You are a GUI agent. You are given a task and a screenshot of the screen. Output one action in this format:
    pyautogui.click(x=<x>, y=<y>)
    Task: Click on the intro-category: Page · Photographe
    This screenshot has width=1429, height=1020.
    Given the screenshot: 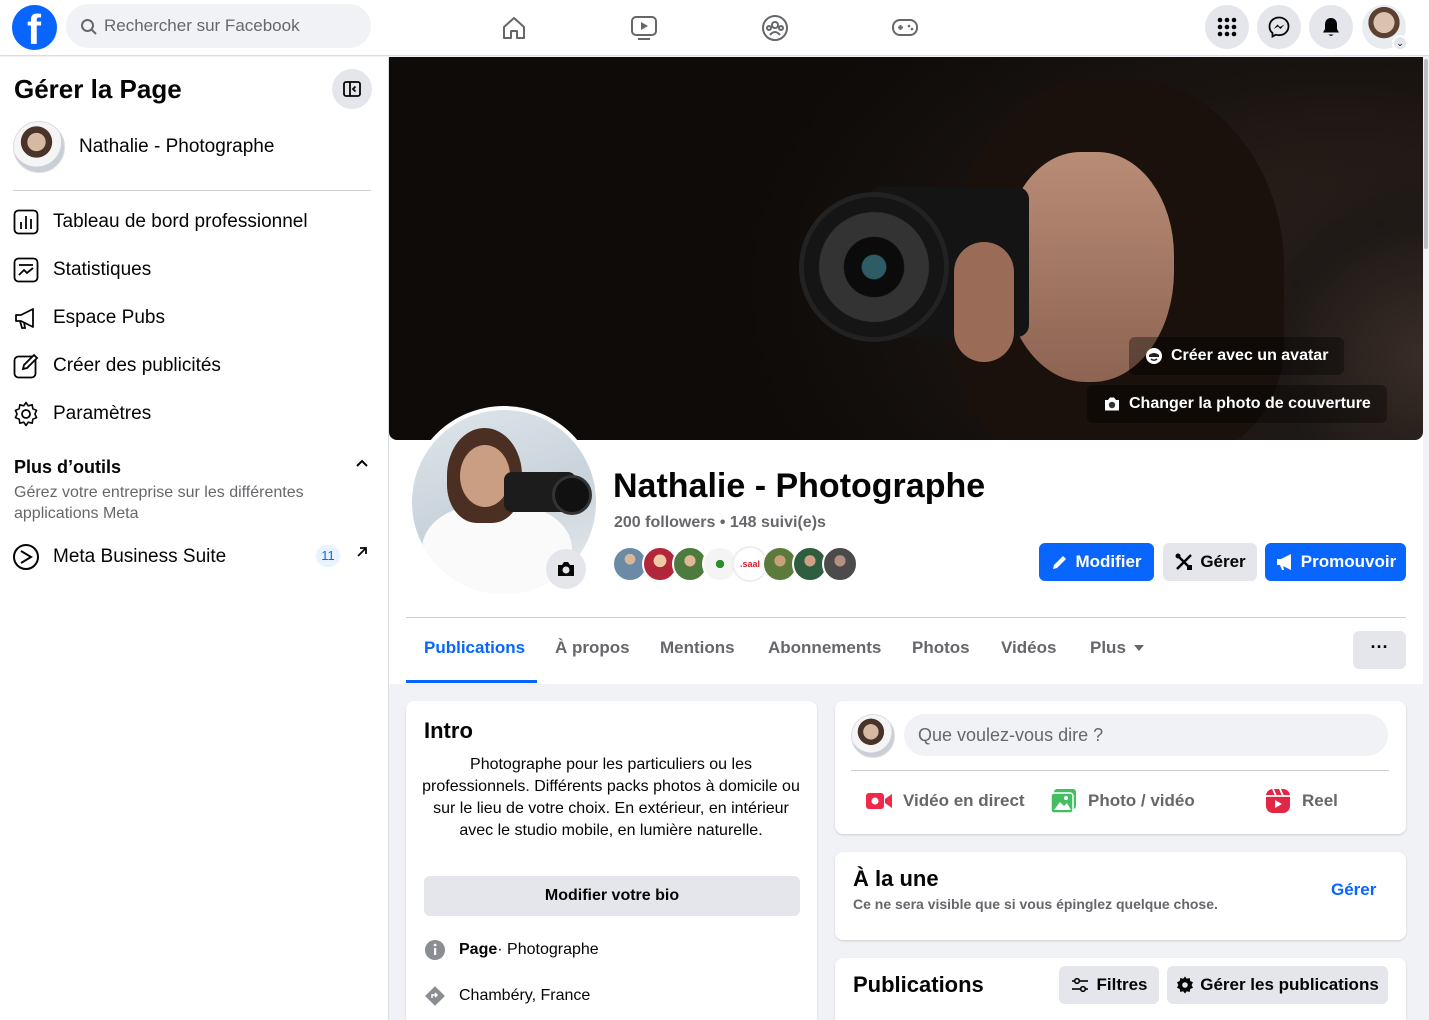 What is the action you would take?
    pyautogui.click(x=511, y=950)
    